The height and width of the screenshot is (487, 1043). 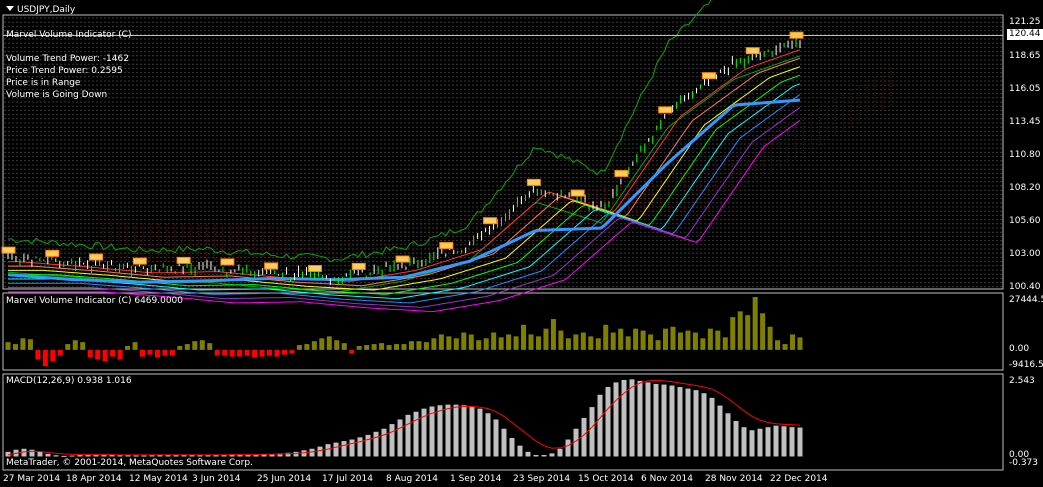 What do you see at coordinates (667, 479) in the screenshot?
I see `time-tick: 6 Nov 2014` at bounding box center [667, 479].